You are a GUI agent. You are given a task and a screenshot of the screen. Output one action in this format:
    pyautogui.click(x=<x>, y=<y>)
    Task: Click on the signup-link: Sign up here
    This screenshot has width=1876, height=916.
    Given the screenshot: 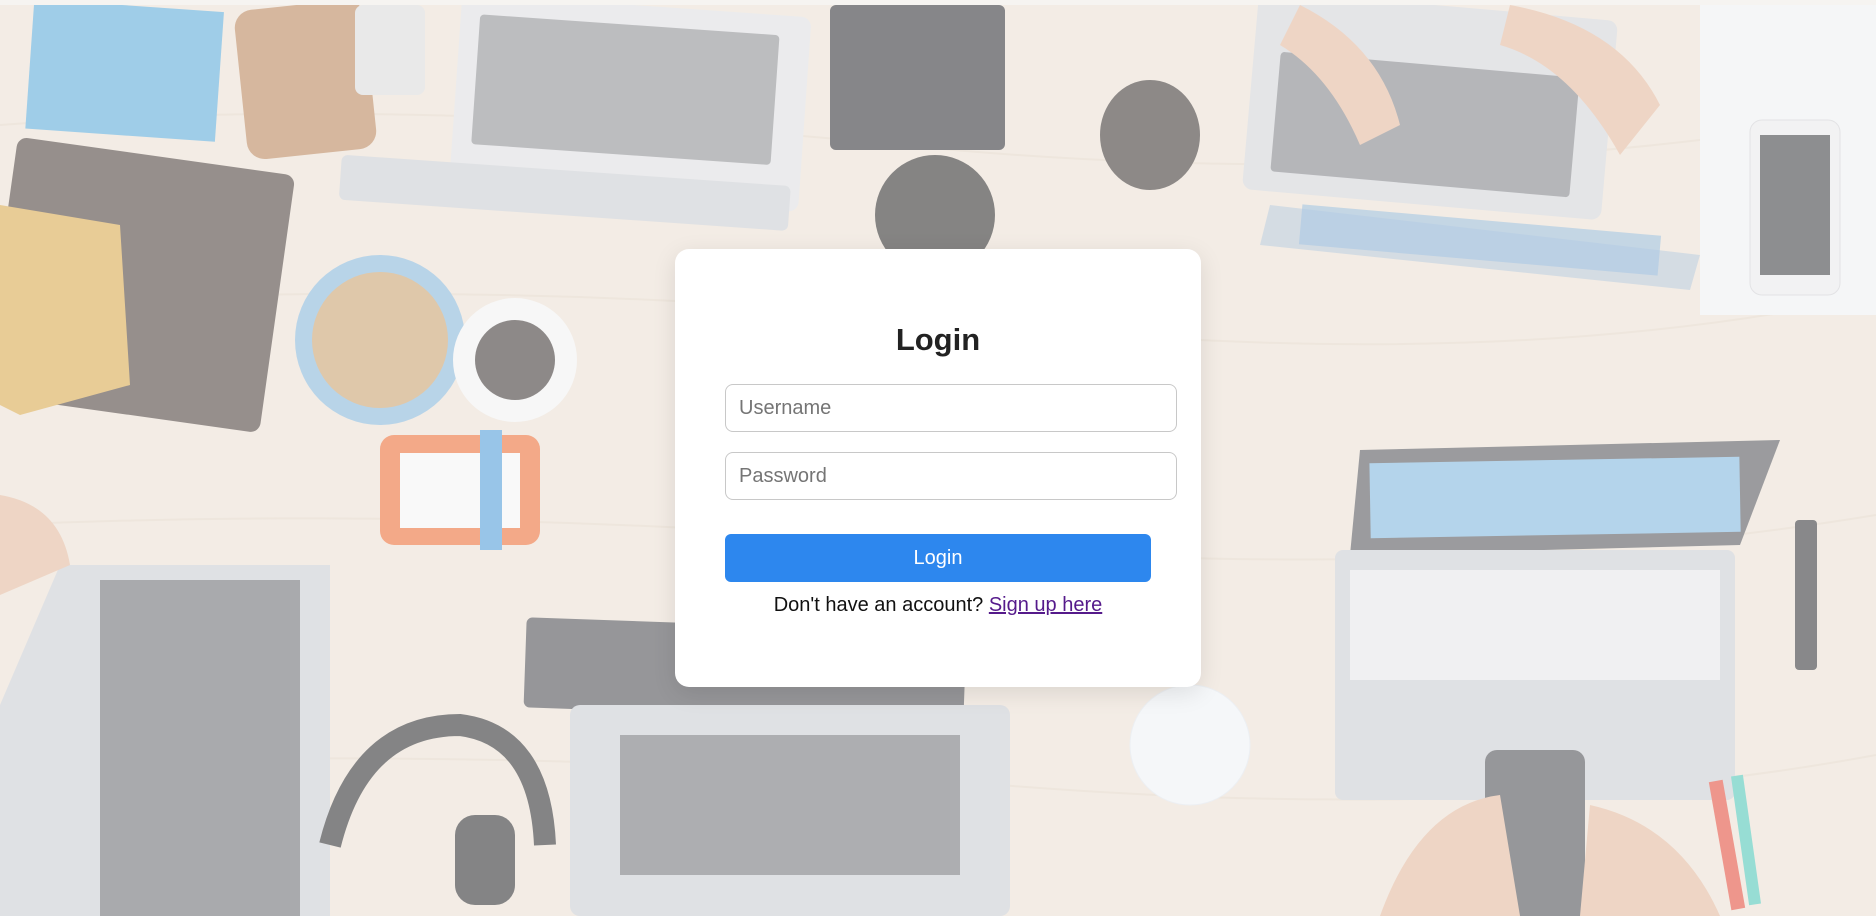 What is the action you would take?
    pyautogui.click(x=1045, y=605)
    